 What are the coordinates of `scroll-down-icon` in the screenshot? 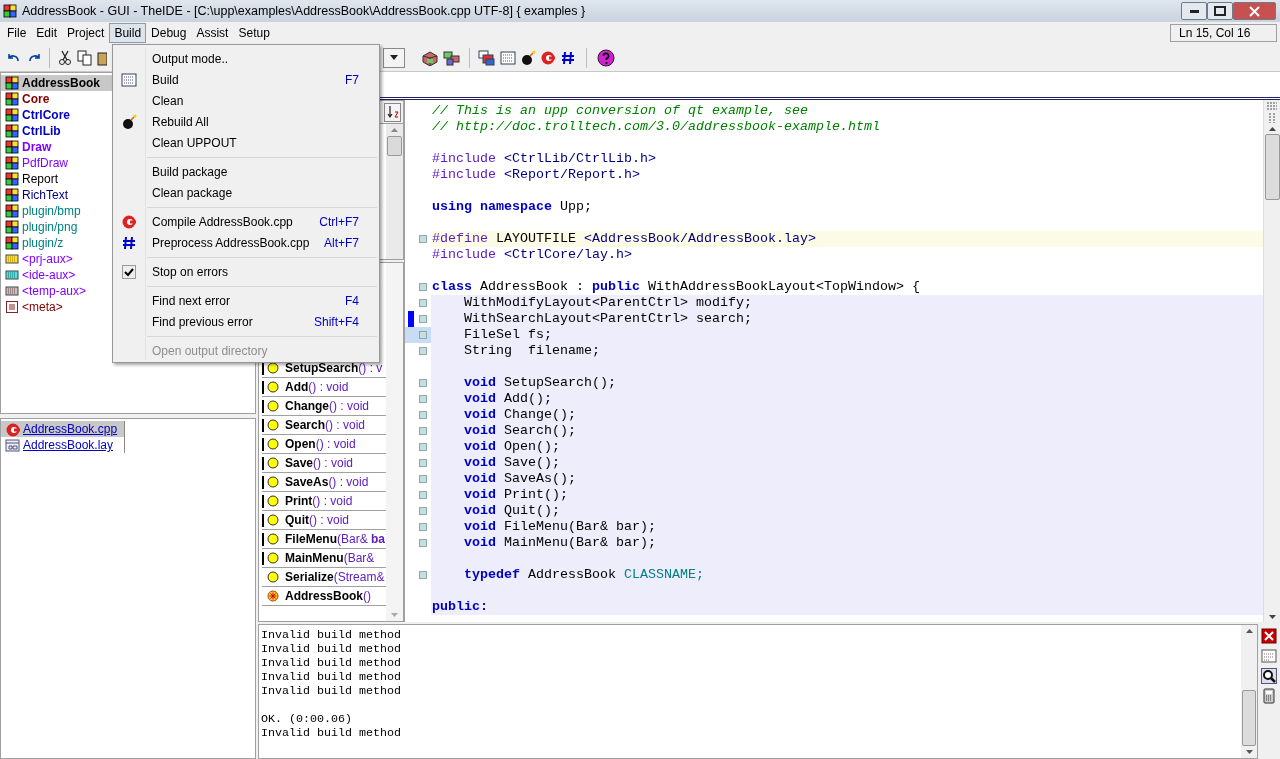 It's located at (1272, 617).